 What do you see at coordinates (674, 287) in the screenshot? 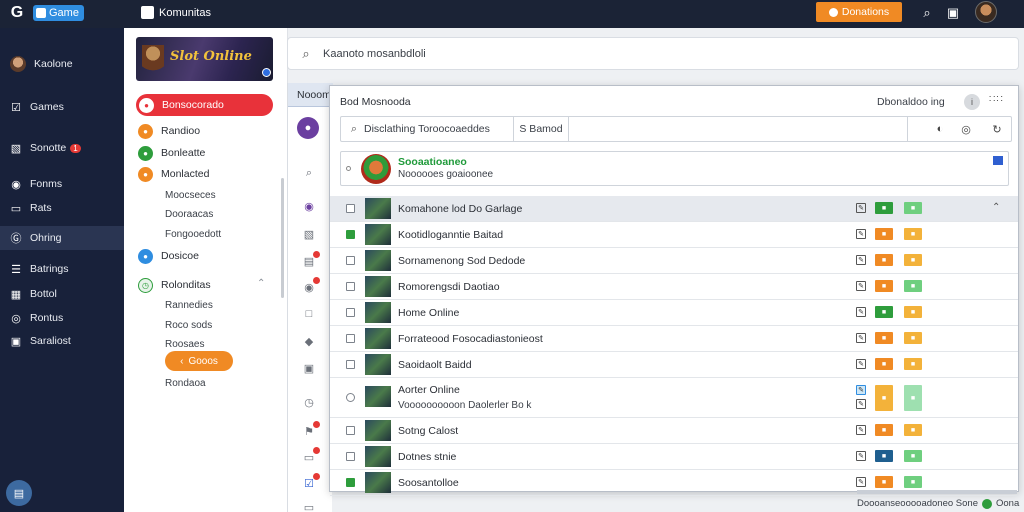
I see `list-item: Romorengsdi Daotiao ✎ ■ ■` at bounding box center [674, 287].